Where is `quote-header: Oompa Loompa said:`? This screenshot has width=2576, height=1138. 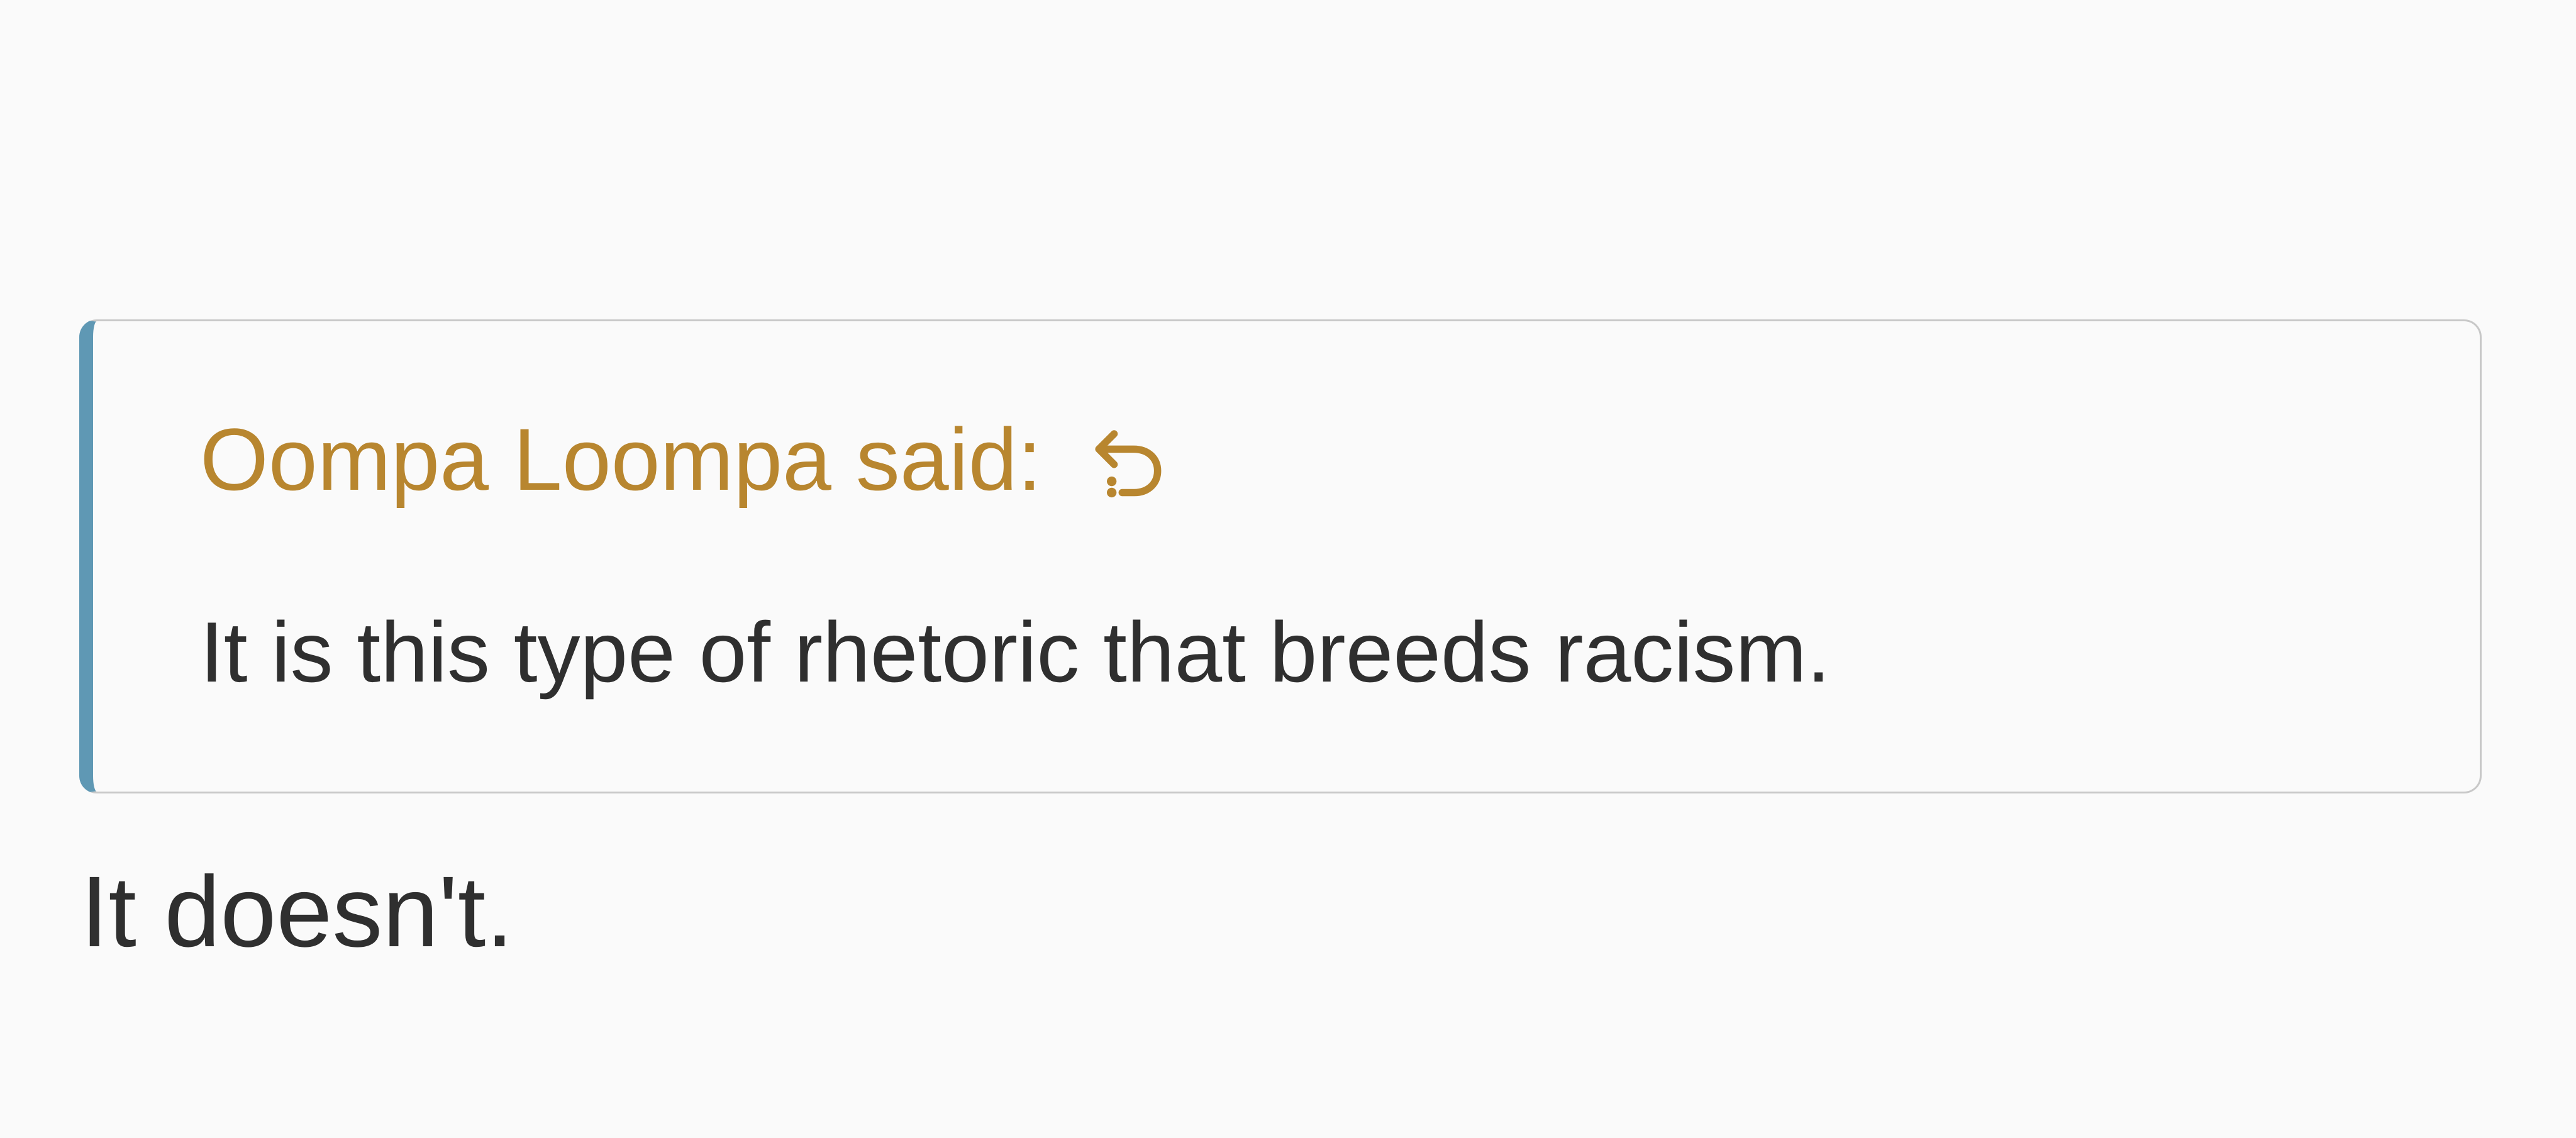
quote-header: Oompa Loompa said: is located at coordinates (684, 460).